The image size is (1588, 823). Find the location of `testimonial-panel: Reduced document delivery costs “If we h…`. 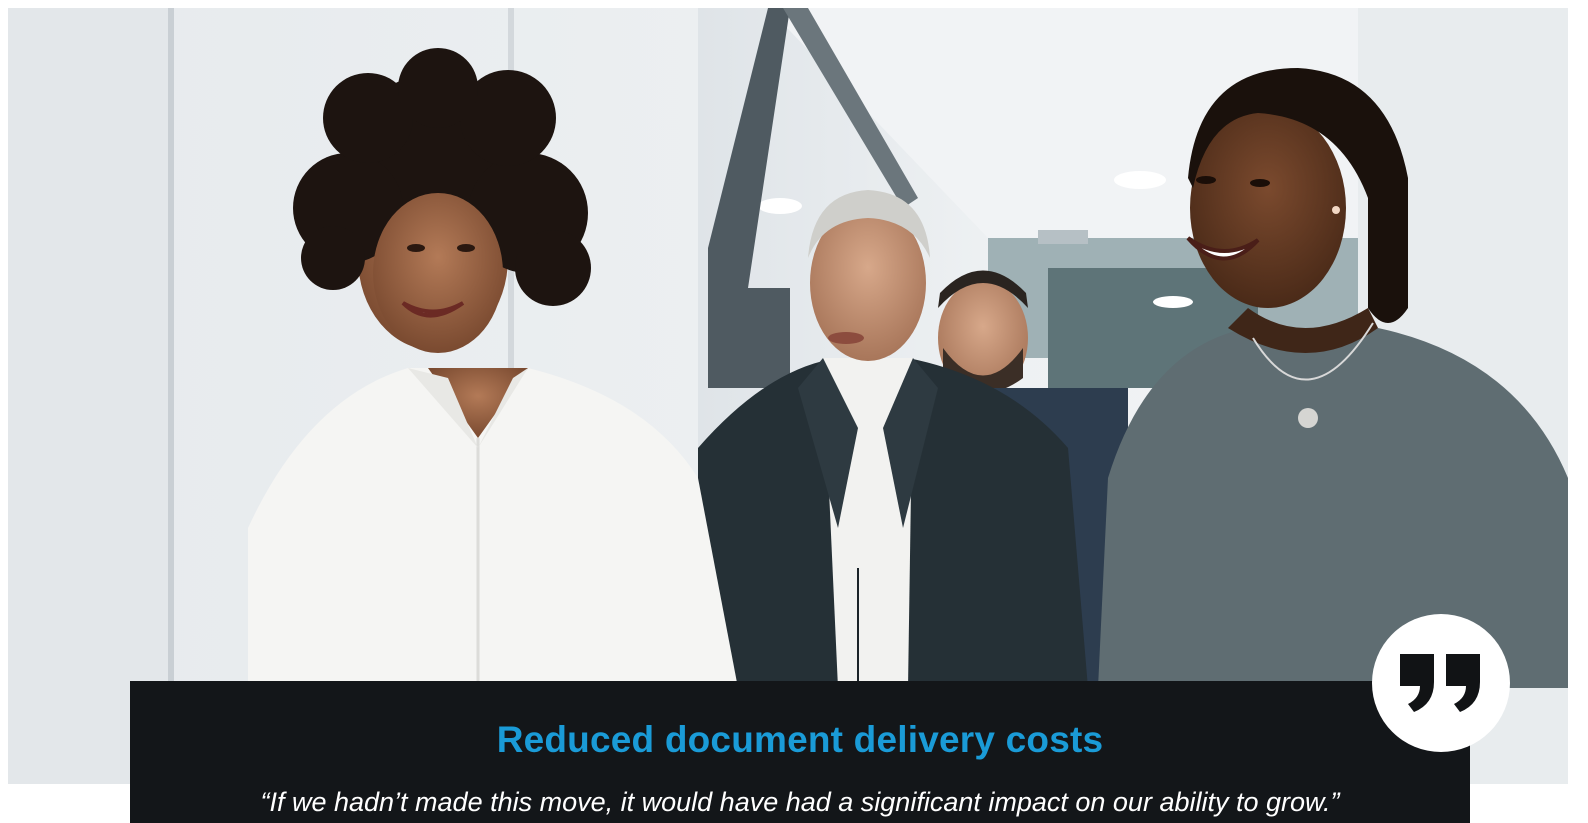

testimonial-panel: Reduced document delivery costs “If we h… is located at coordinates (800, 752).